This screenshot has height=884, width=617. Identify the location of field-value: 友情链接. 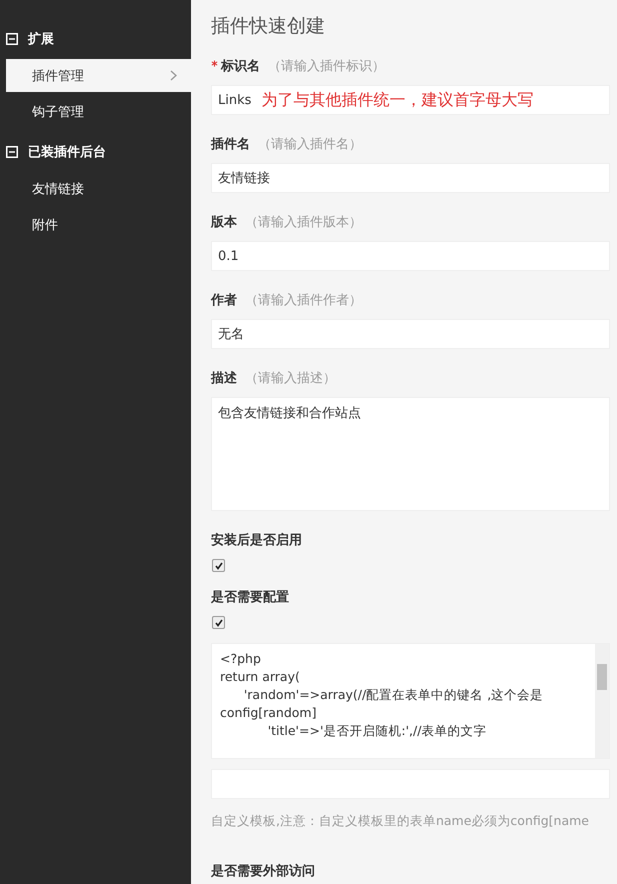
(244, 178).